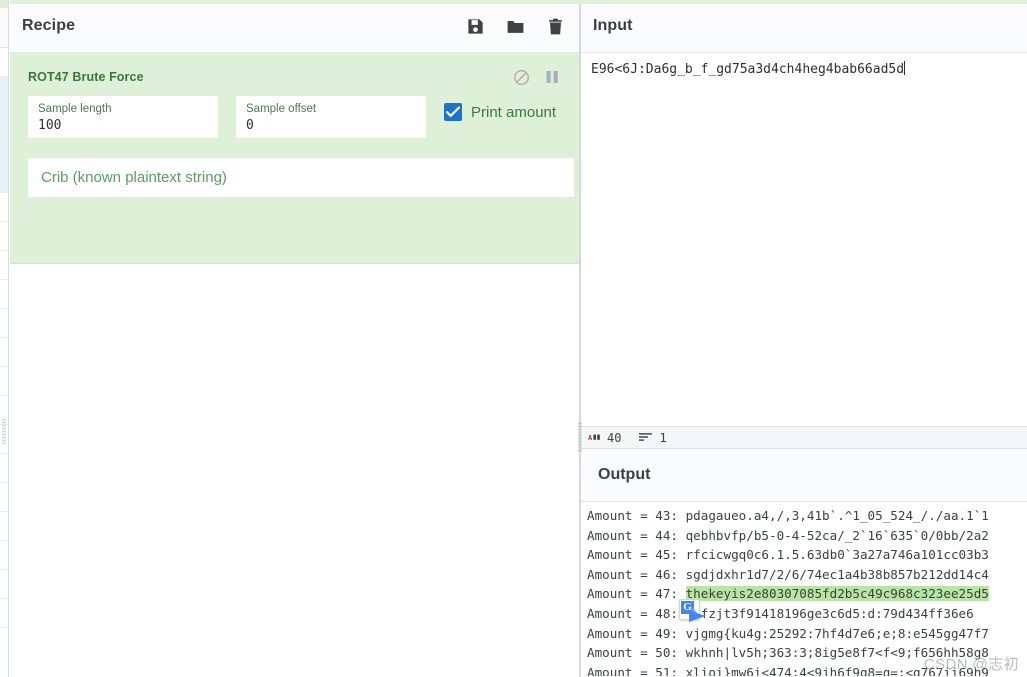  Describe the element at coordinates (590, 438) in the screenshot. I see `svg-text: A` at that location.